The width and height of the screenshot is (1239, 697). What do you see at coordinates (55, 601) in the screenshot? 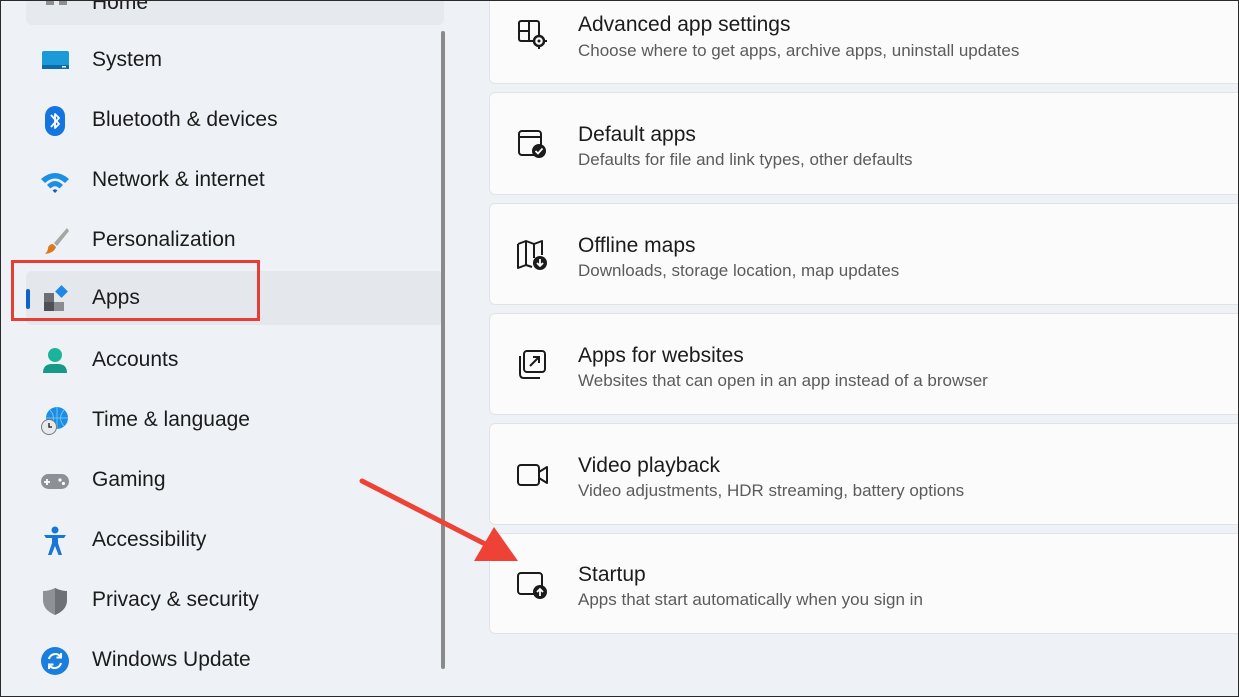
I see `shield-icon` at bounding box center [55, 601].